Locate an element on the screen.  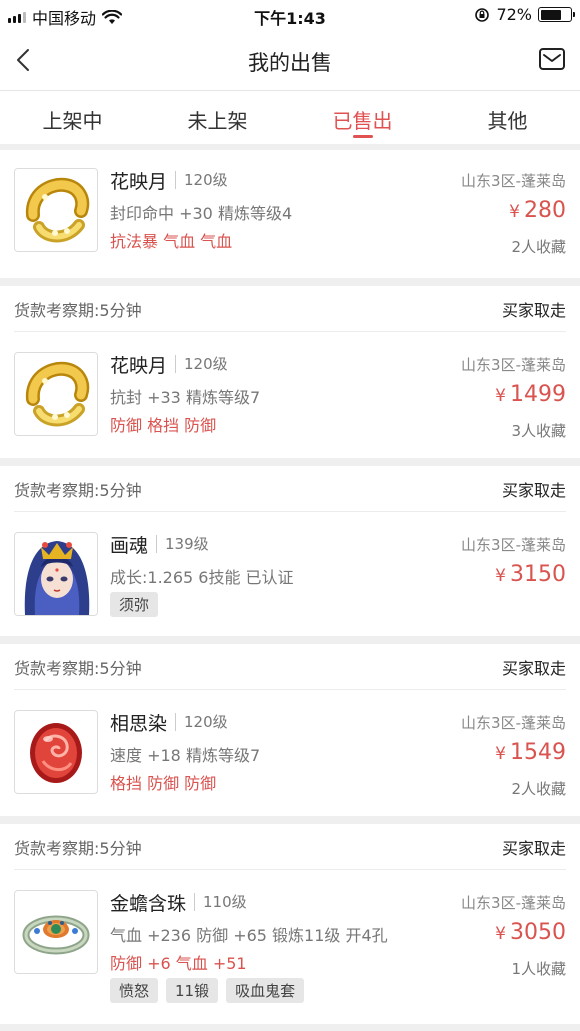
item-name: 相思染 is located at coordinates (139, 723).